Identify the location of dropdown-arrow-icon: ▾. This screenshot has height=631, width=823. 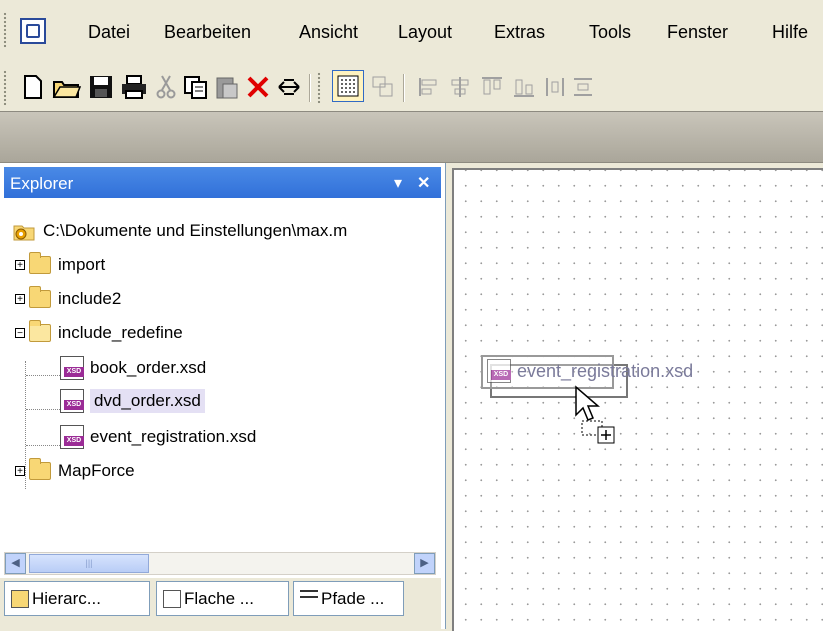
(398, 183).